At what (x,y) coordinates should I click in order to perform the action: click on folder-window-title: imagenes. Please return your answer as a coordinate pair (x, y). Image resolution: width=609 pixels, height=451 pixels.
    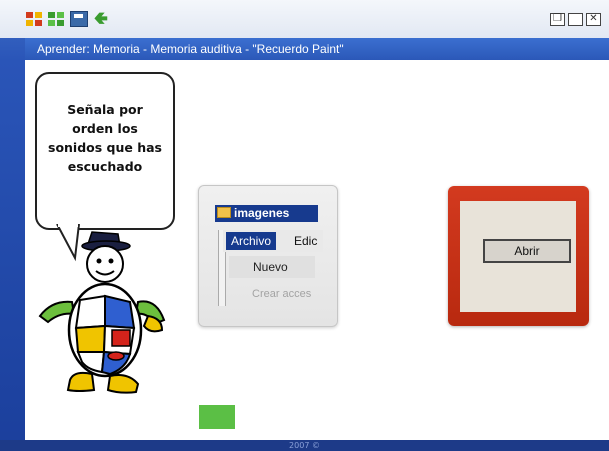
    Looking at the image, I should click on (266, 213).